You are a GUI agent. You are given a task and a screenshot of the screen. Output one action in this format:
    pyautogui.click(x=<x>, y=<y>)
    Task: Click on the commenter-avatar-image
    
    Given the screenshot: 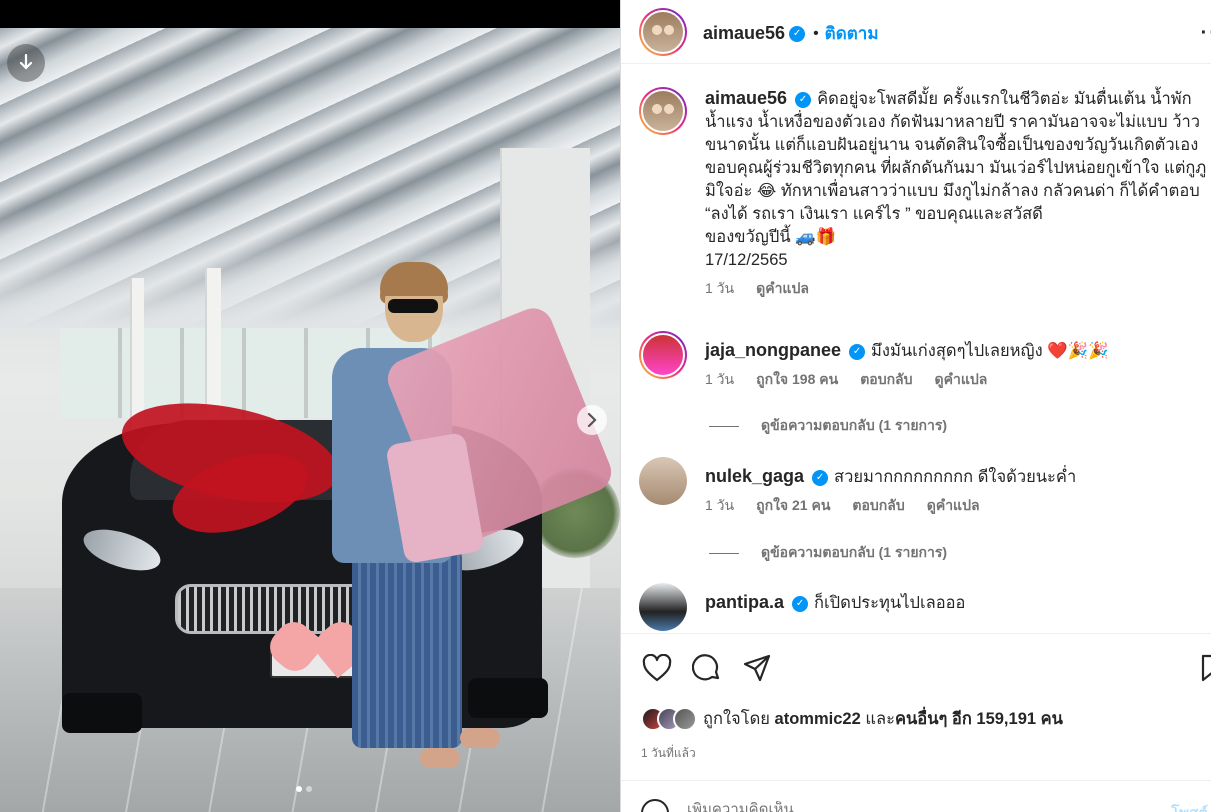 What is the action you would take?
    pyautogui.click(x=663, y=355)
    